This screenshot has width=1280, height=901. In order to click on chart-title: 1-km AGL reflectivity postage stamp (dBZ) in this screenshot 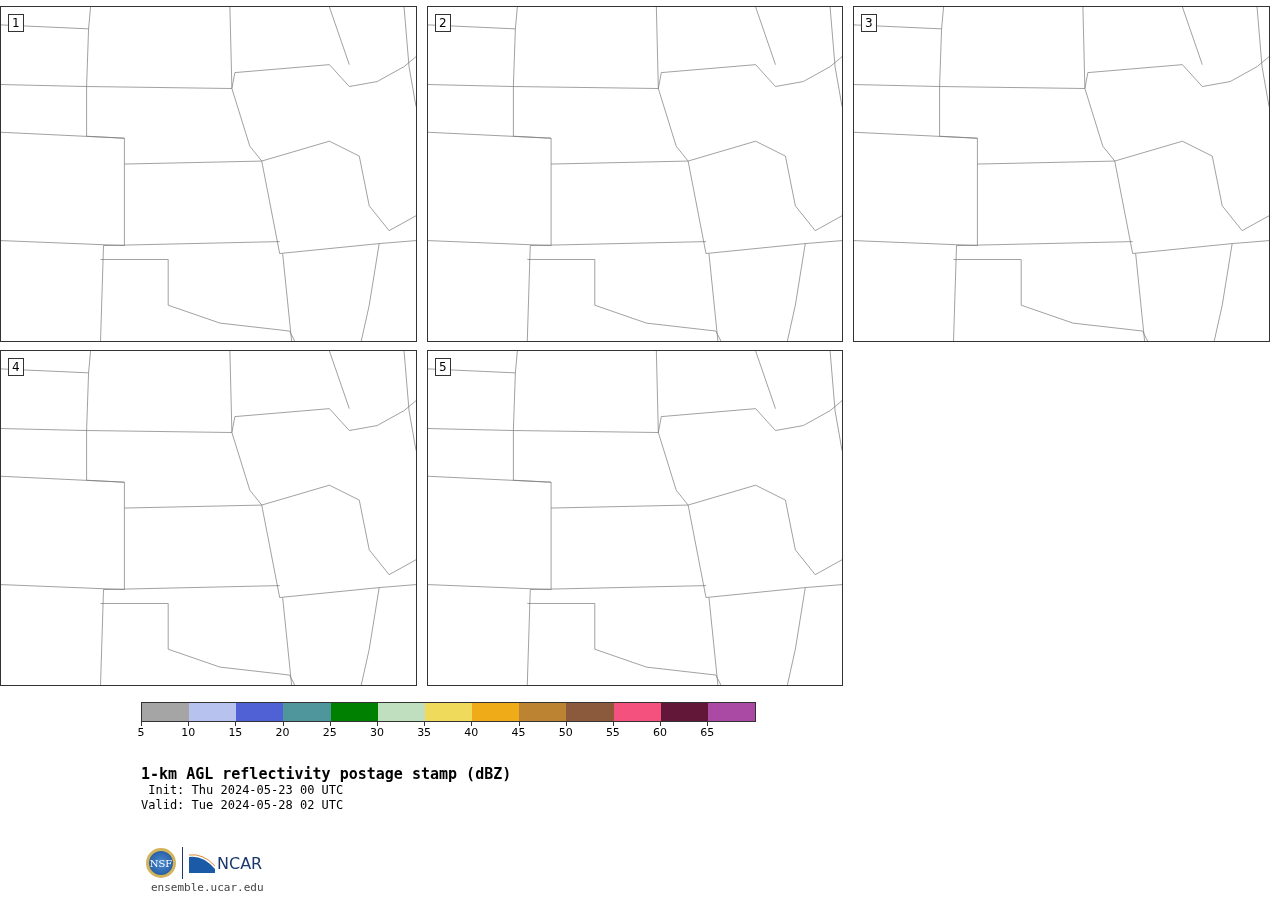, I will do `click(327, 774)`.